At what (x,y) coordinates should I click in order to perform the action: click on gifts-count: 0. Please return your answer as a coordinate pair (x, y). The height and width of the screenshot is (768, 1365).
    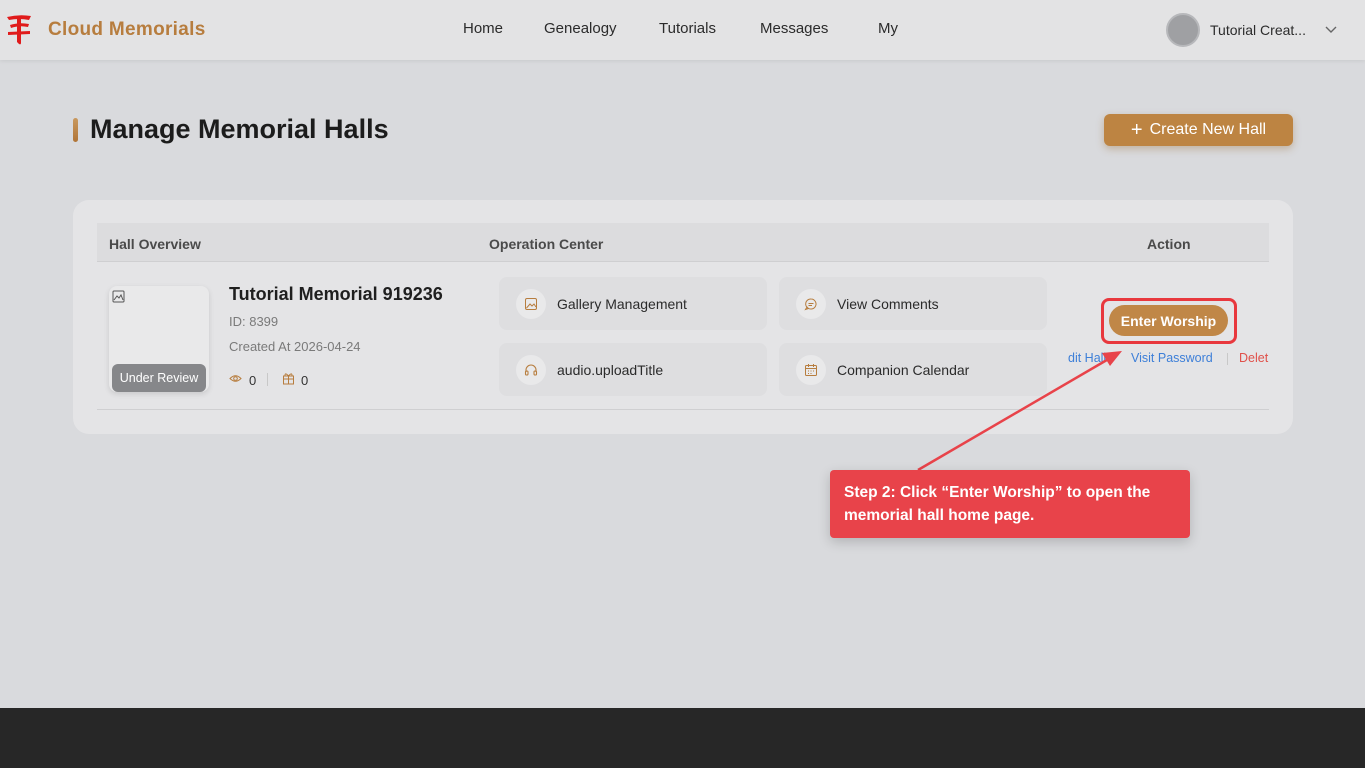
    Looking at the image, I should click on (305, 380).